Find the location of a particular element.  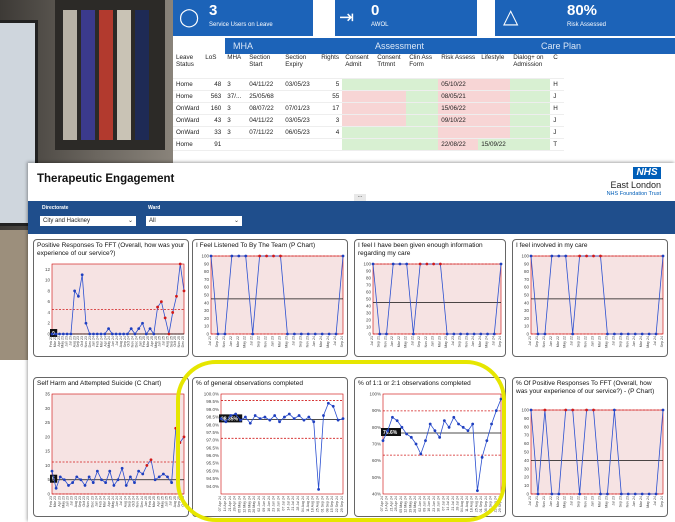

table-row: OnWard 33 3 07/11/22 06/05/23 4 J is located at coordinates (369, 132).